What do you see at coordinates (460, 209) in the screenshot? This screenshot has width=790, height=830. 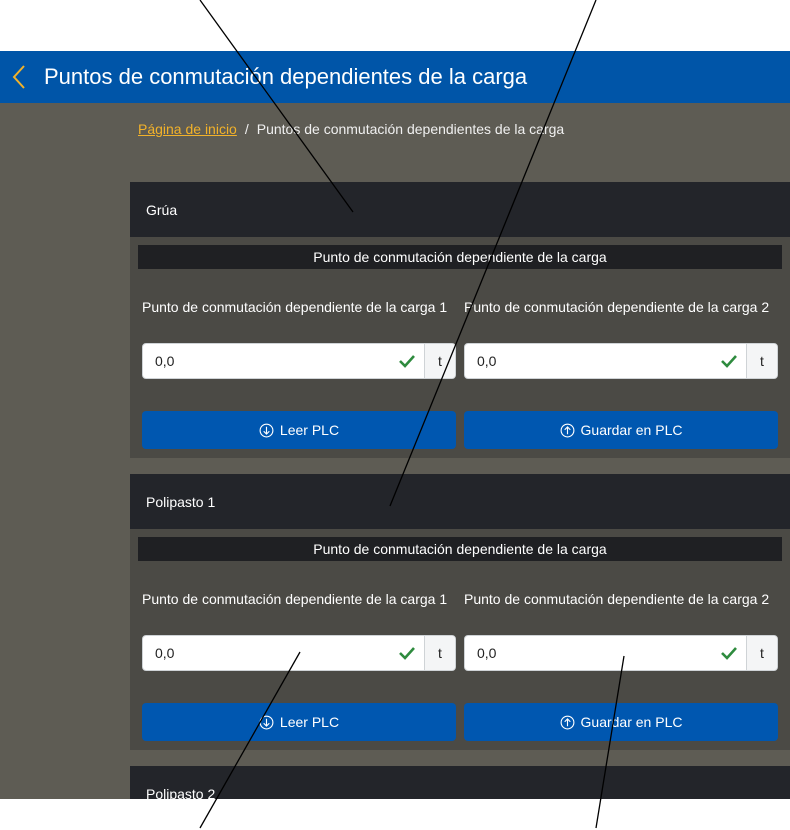 I see `section-header: Grúa` at bounding box center [460, 209].